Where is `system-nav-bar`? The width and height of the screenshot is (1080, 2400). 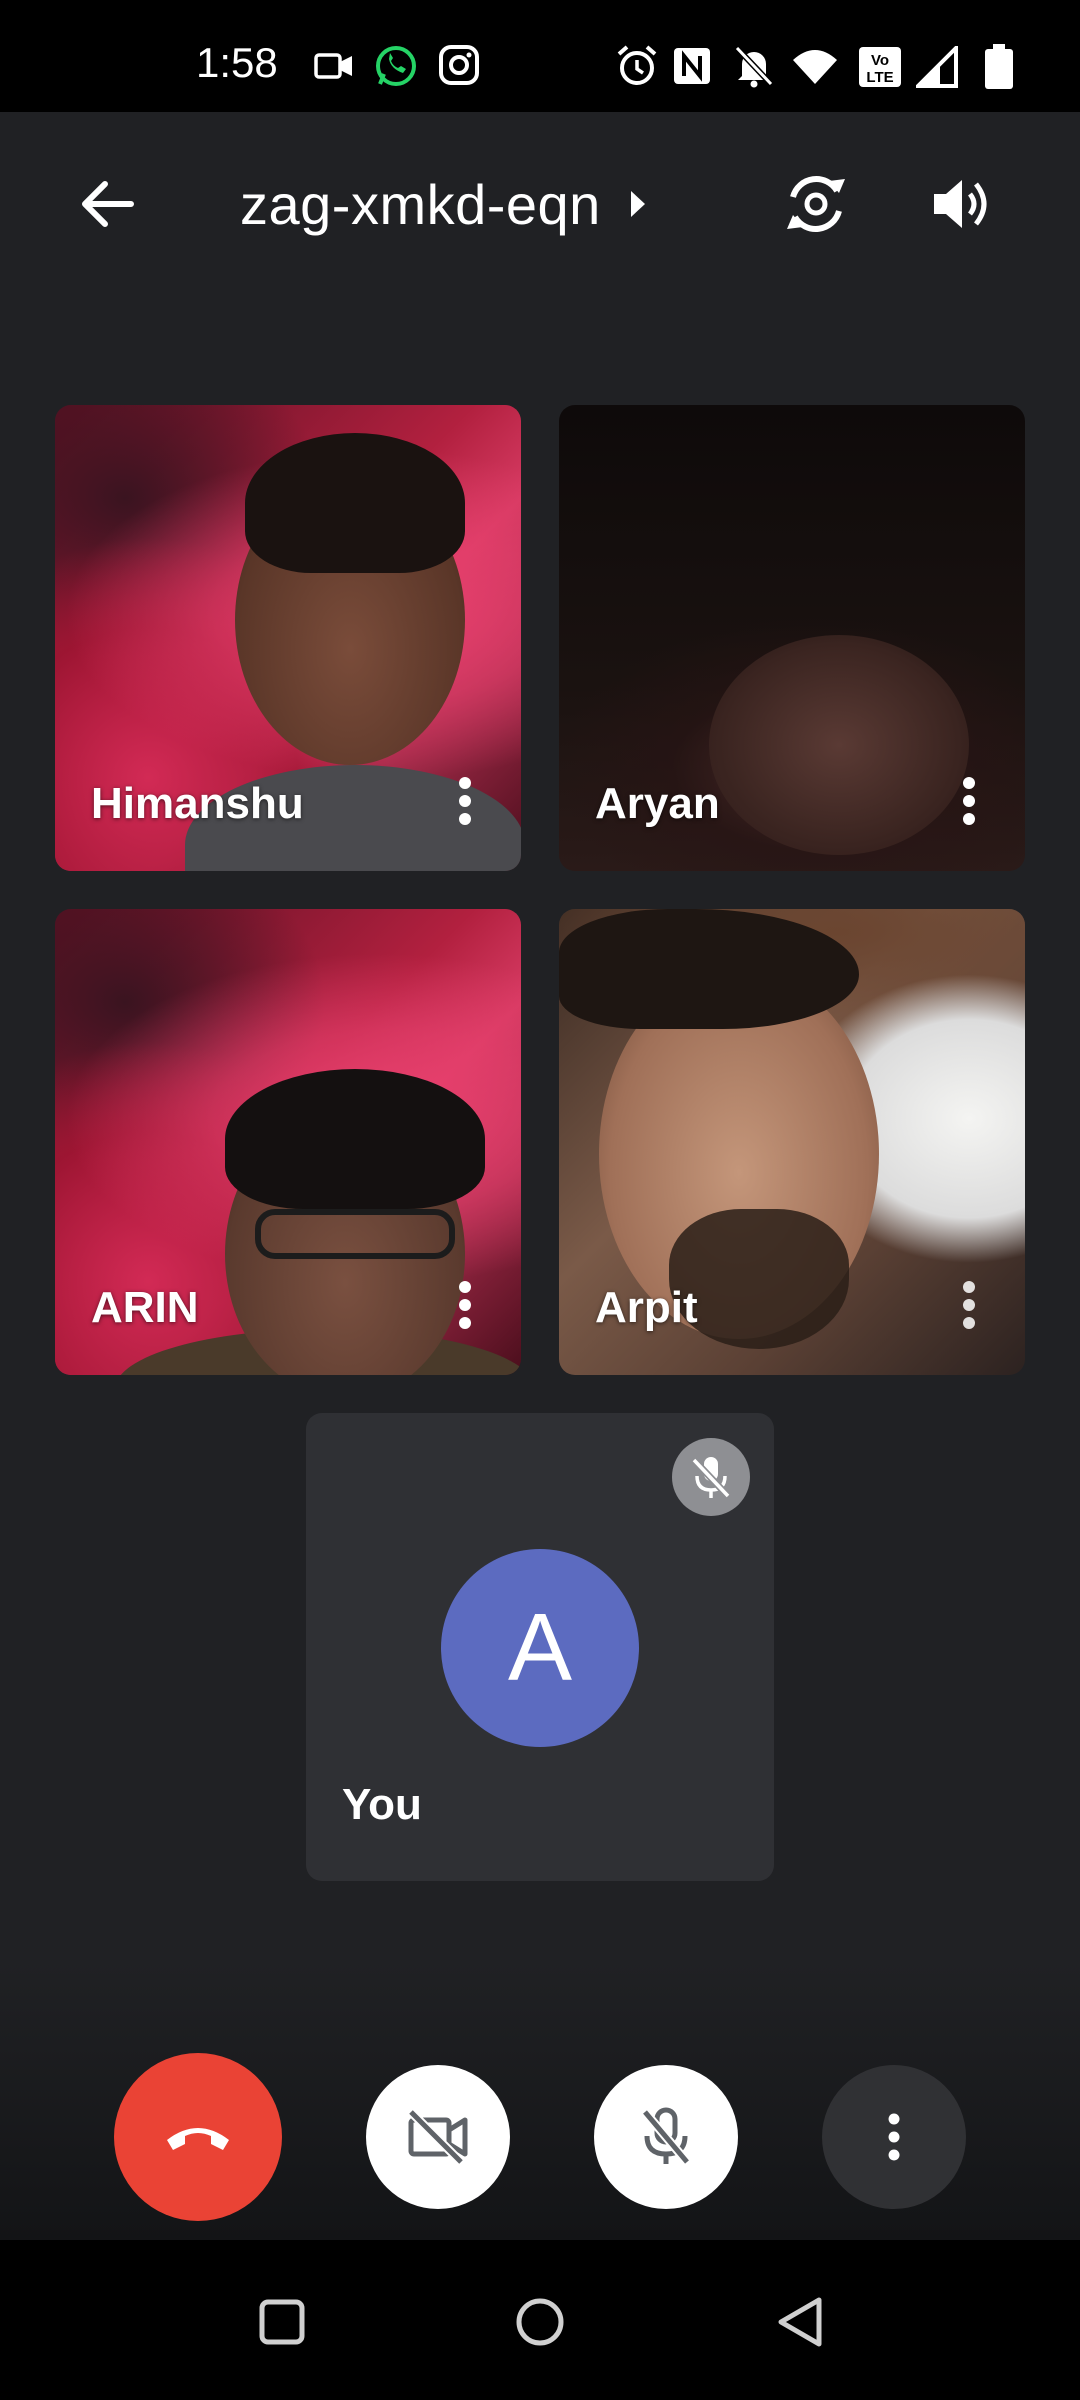 system-nav-bar is located at coordinates (540, 2320).